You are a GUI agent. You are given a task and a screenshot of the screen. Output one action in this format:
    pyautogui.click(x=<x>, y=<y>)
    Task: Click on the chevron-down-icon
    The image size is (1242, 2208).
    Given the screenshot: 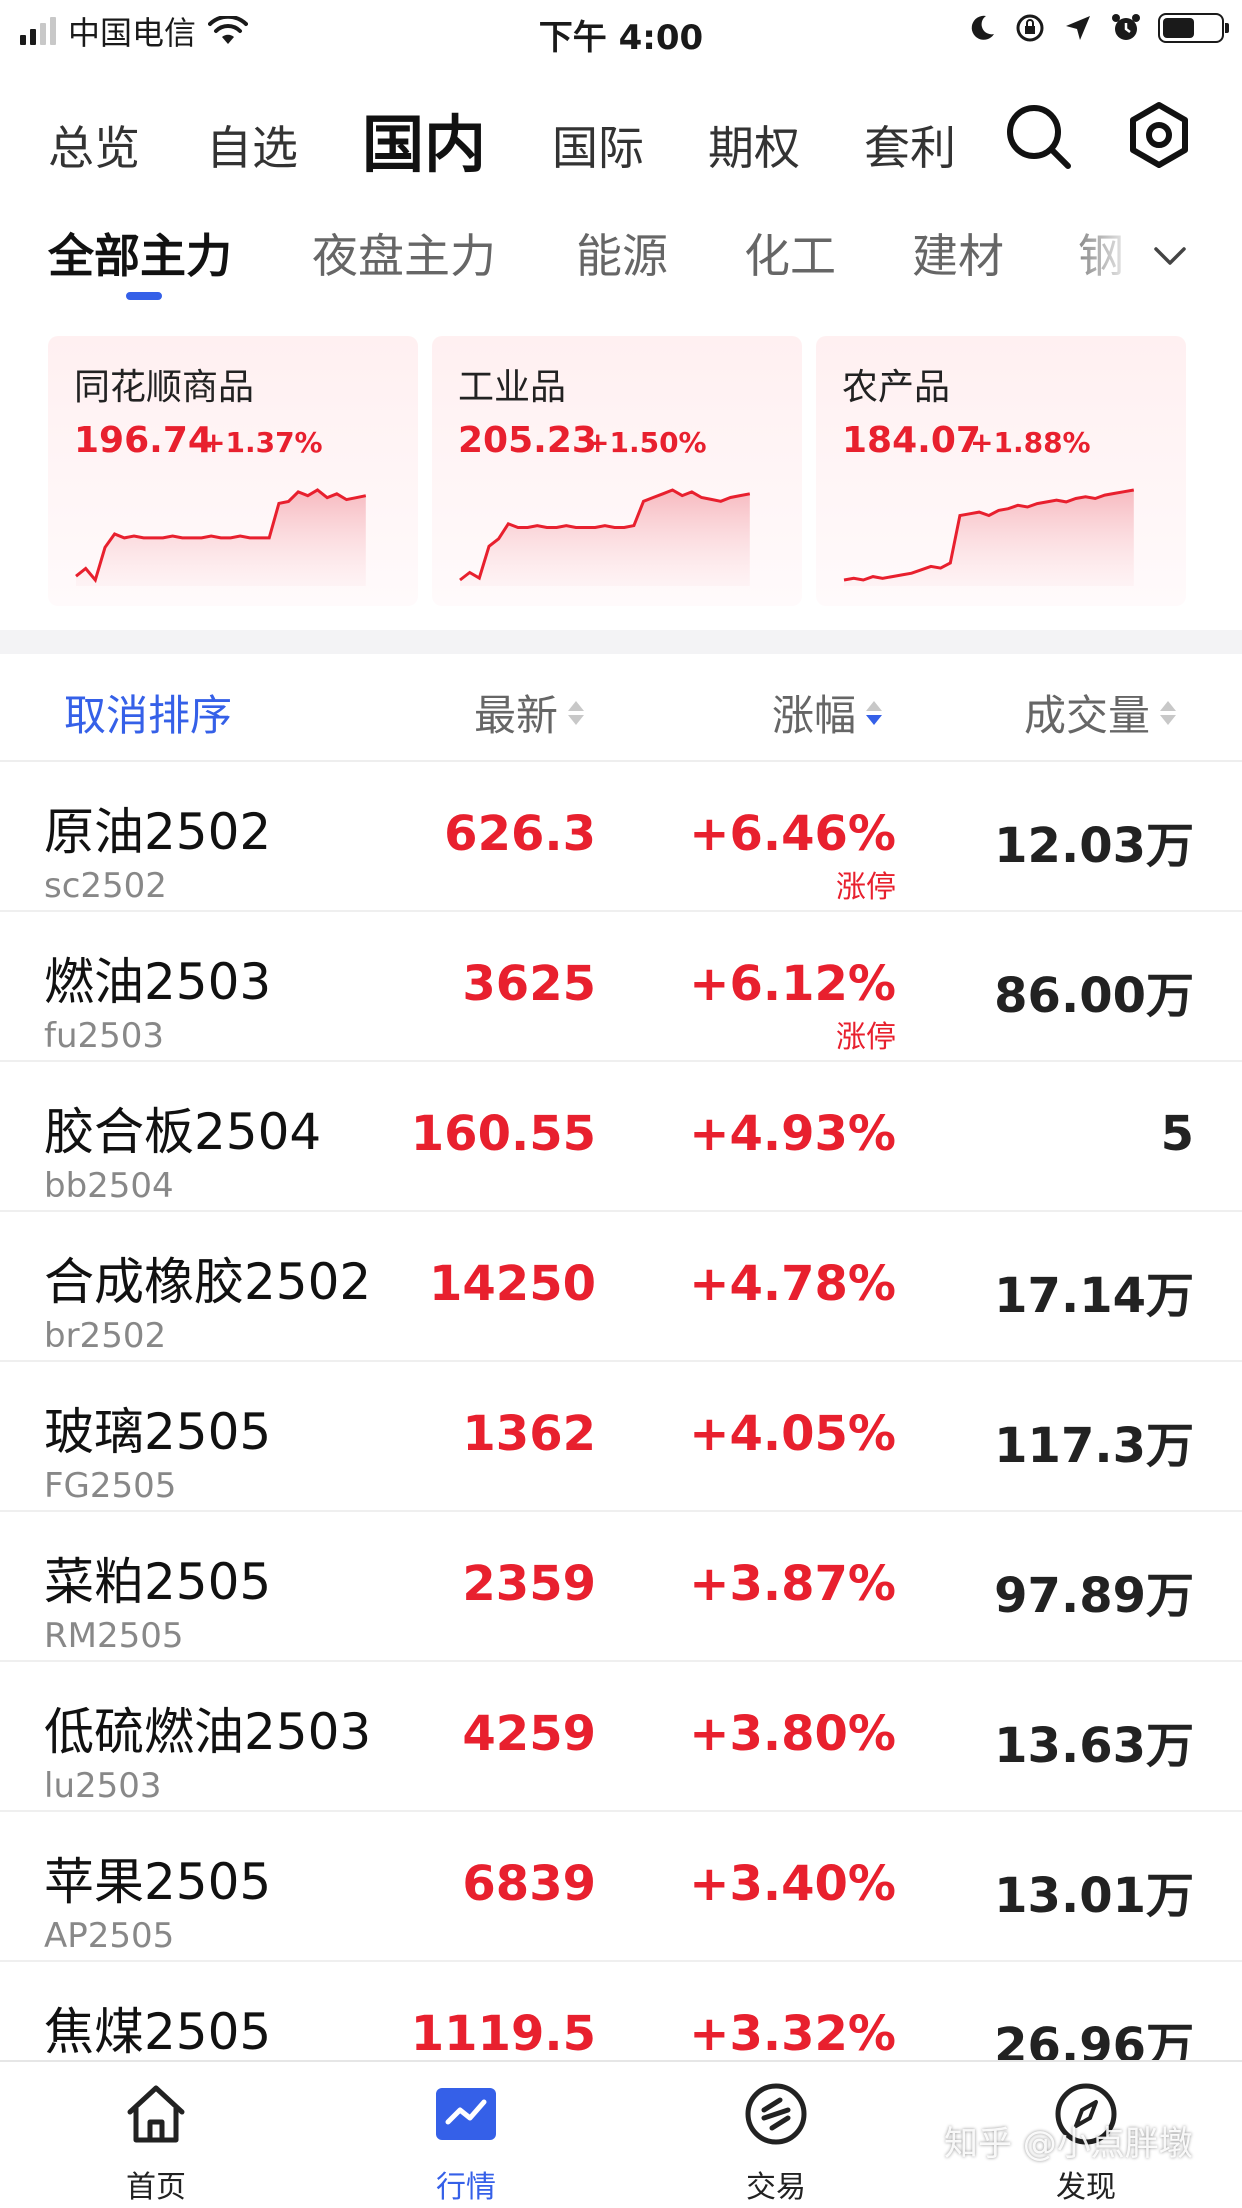 What is the action you would take?
    pyautogui.click(x=1170, y=256)
    